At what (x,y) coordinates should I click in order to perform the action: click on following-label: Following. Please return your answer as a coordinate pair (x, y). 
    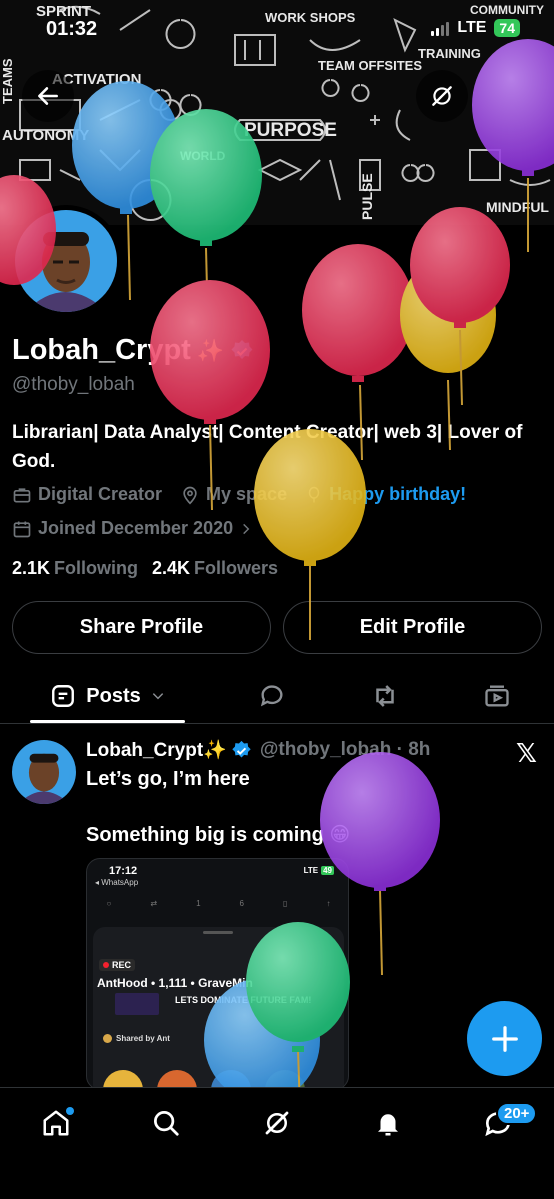
    Looking at the image, I should click on (96, 568).